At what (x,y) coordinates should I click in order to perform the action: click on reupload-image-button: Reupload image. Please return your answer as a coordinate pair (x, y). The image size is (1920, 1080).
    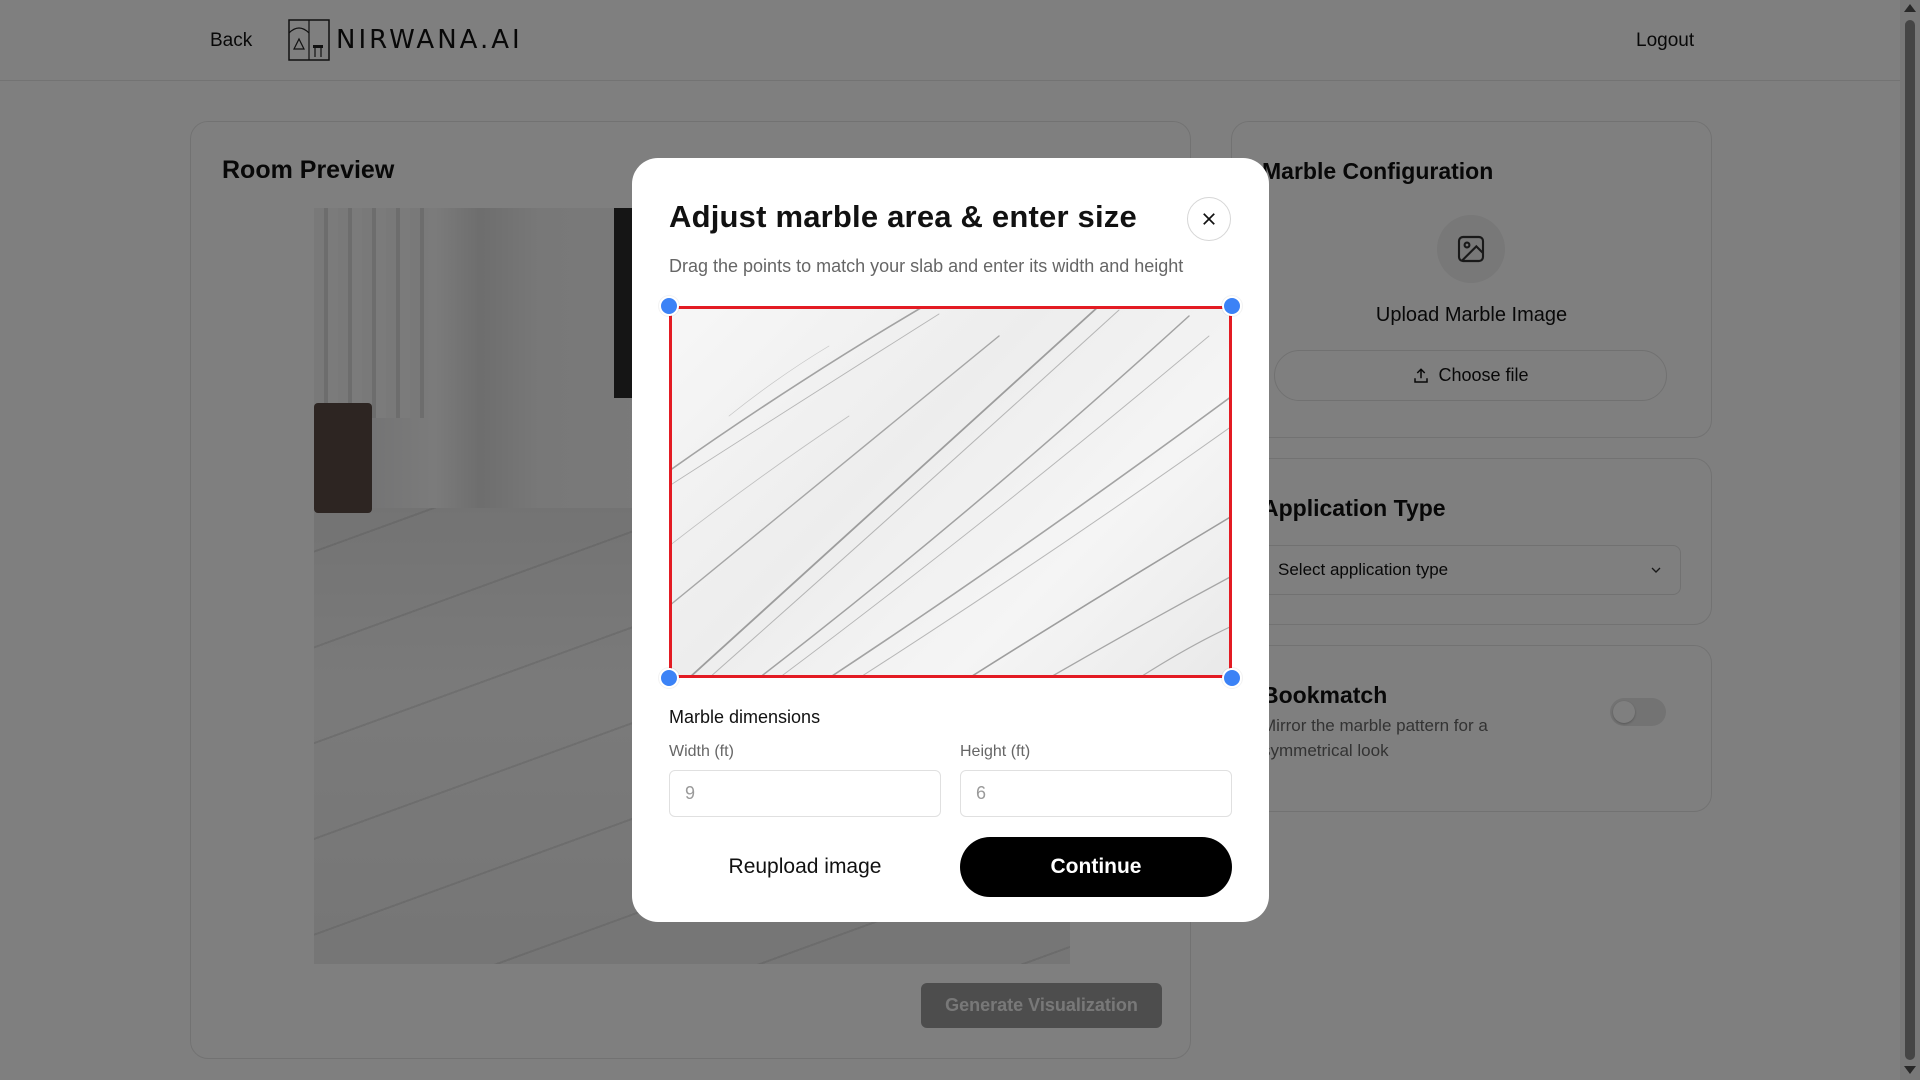
    Looking at the image, I should click on (805, 867).